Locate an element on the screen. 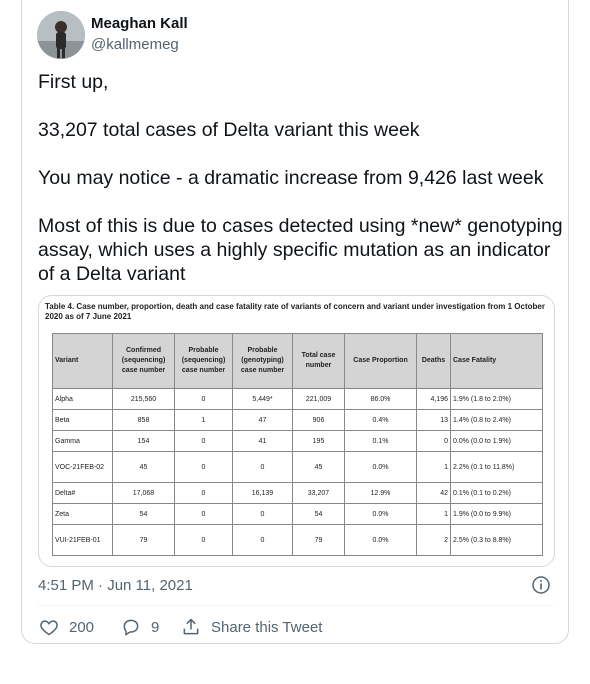  table-row: Zeta 54 0 0 54 0.0% 1 1.9% (0.0 to 9.9%) is located at coordinates (297, 514).